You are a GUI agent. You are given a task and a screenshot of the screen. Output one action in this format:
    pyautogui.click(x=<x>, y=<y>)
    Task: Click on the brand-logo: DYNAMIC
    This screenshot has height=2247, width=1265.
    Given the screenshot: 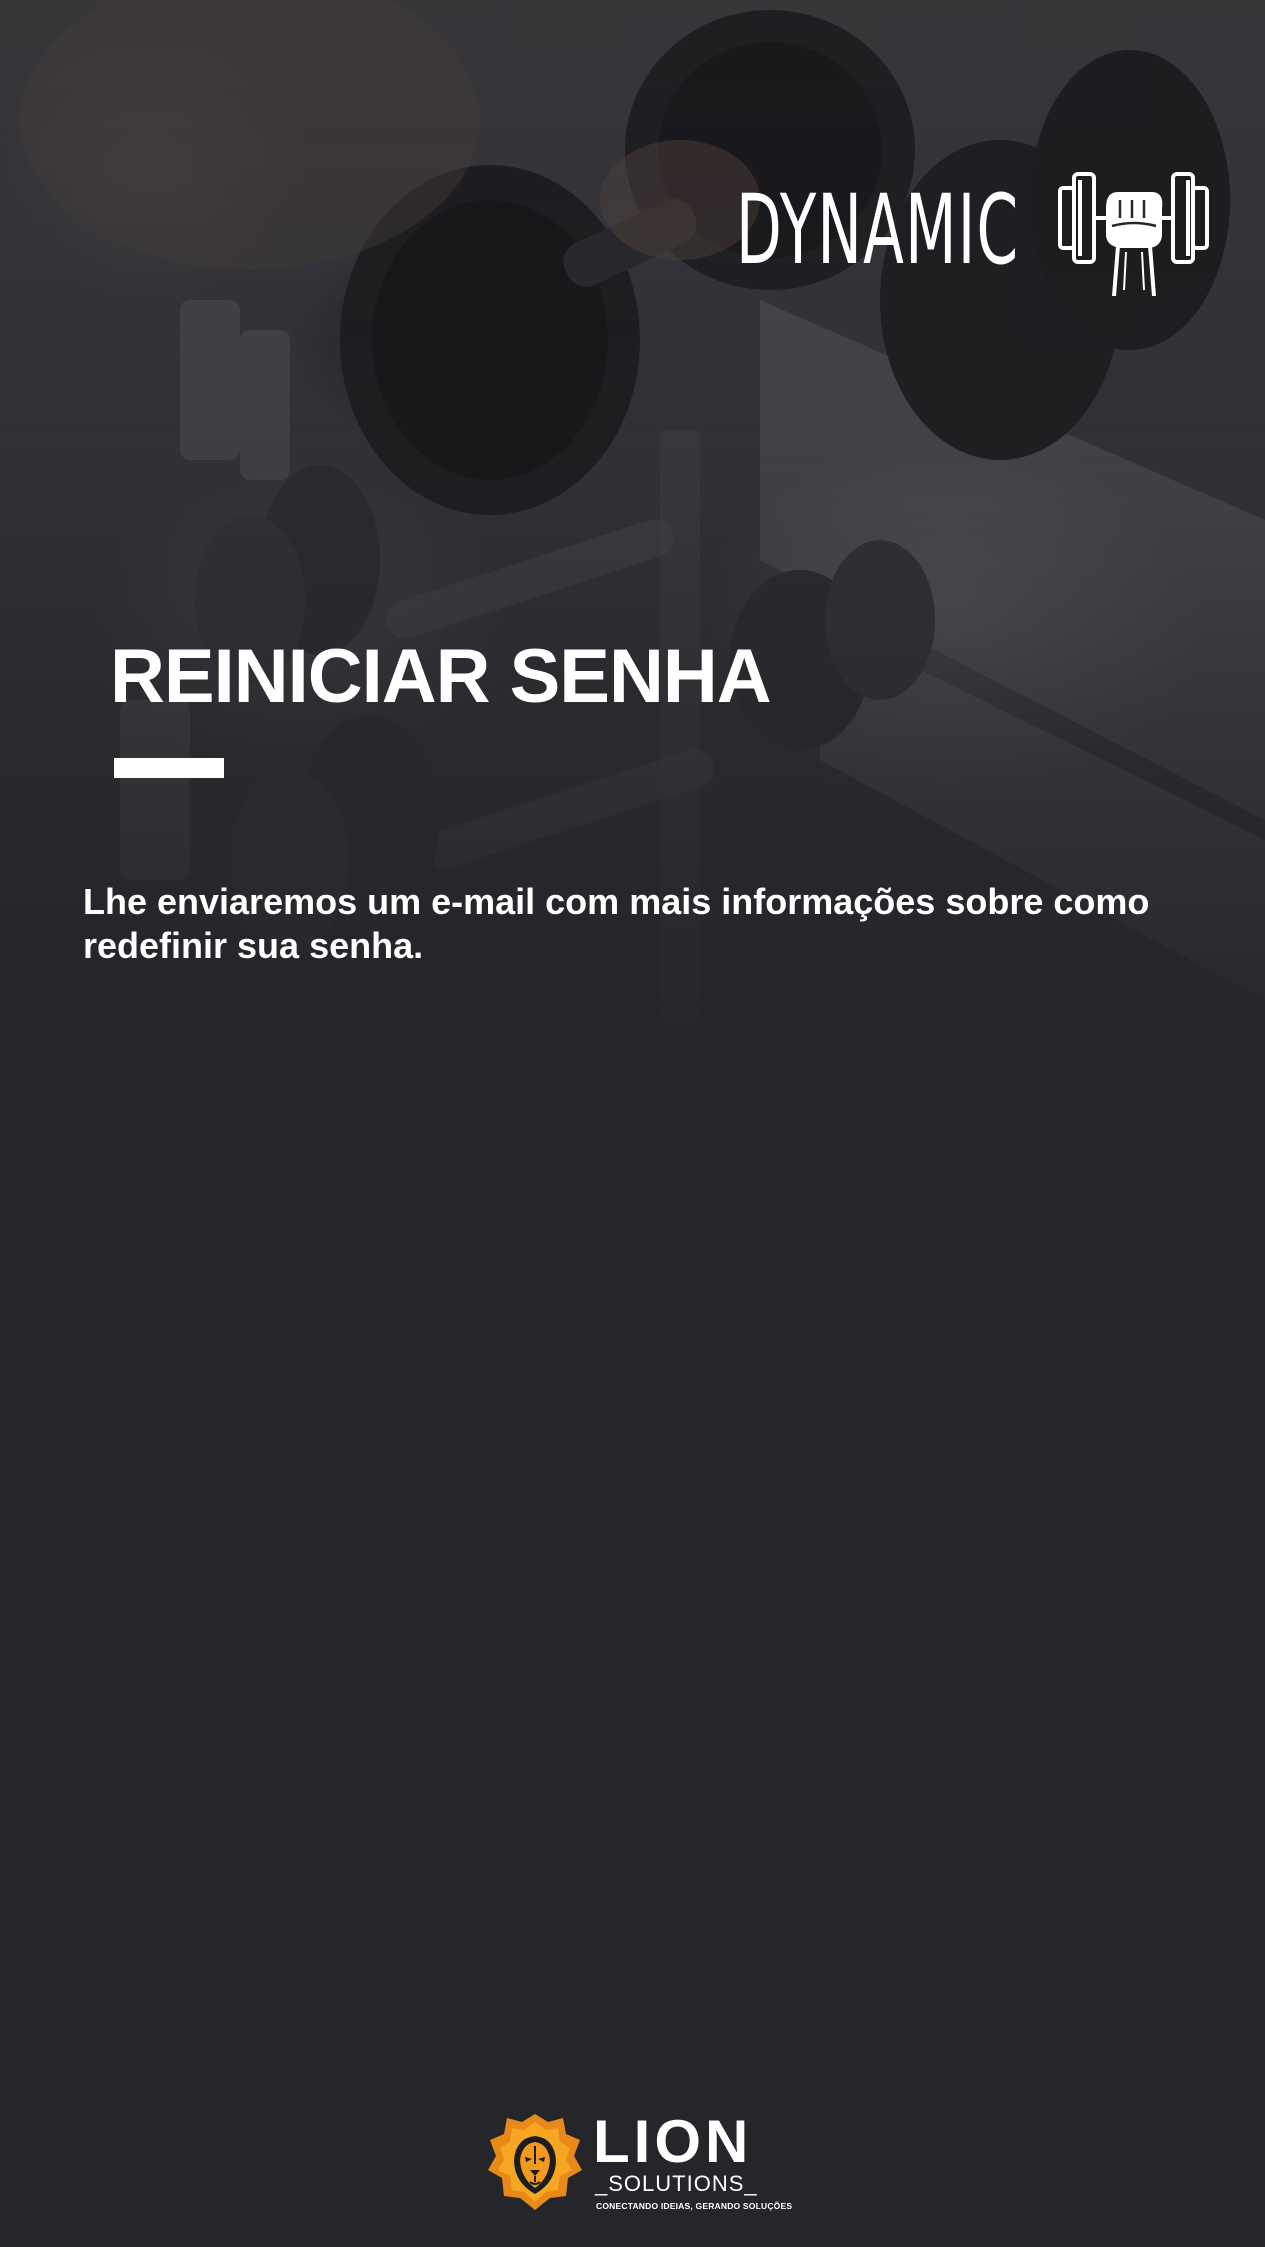 What is the action you would take?
    pyautogui.click(x=976, y=230)
    